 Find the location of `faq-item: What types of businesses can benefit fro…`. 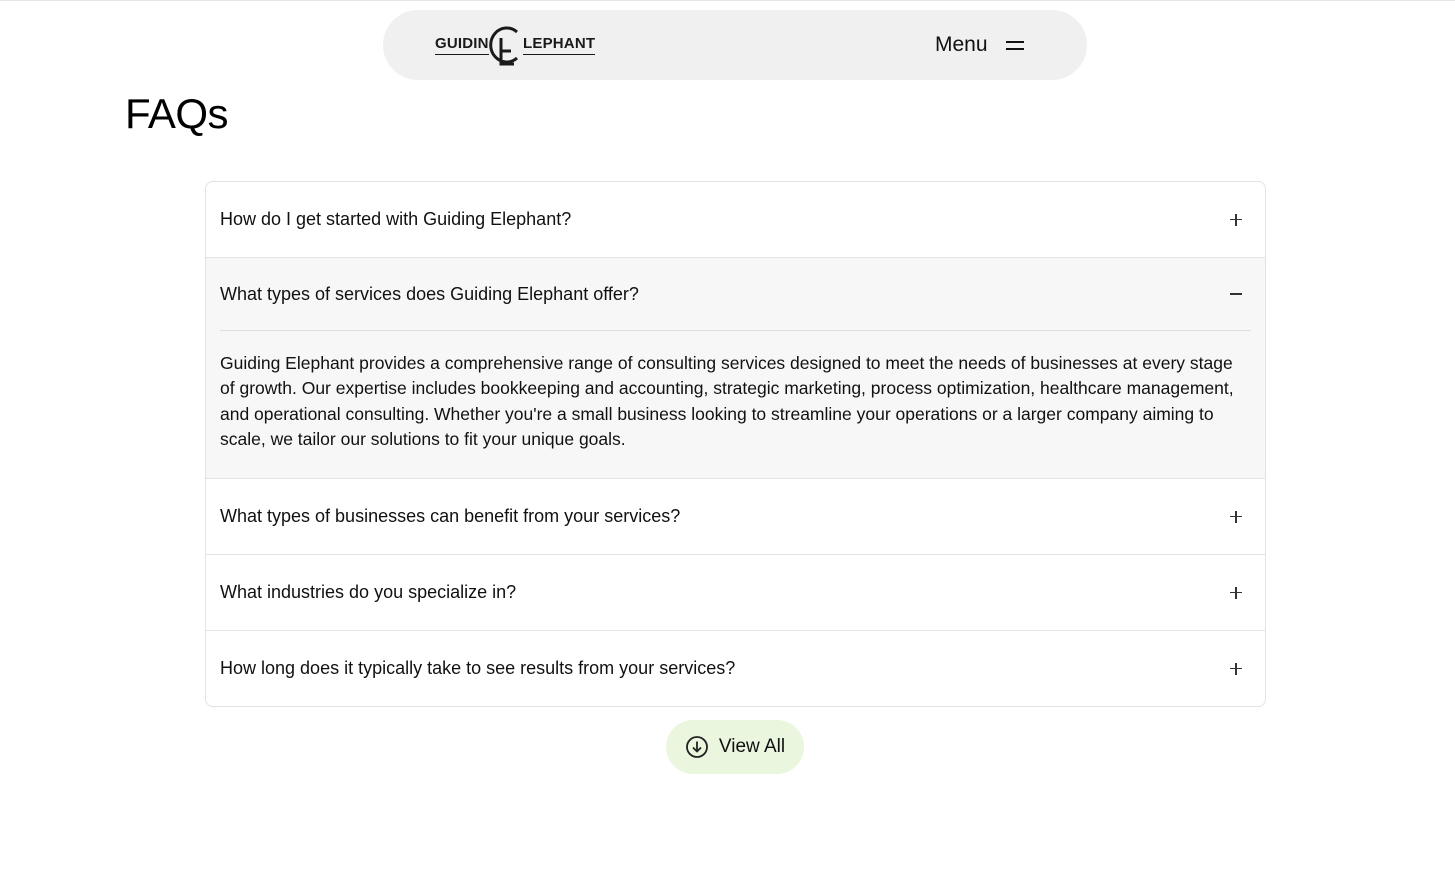

faq-item: What types of businesses can benefit fro… is located at coordinates (735, 516).